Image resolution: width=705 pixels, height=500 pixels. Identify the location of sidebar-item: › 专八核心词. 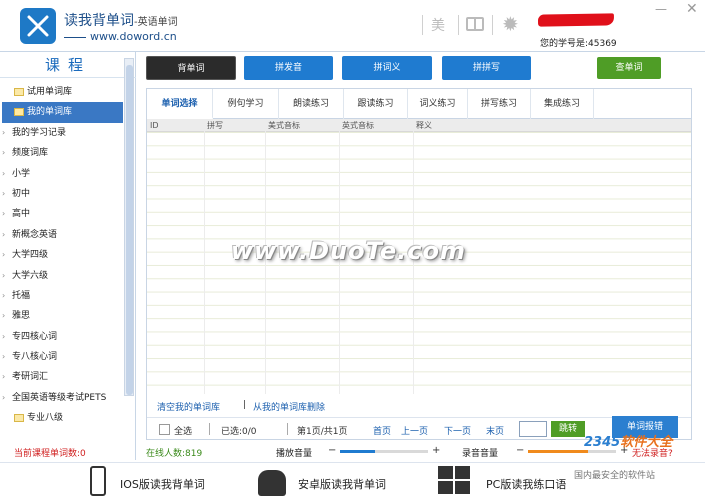
(62, 357).